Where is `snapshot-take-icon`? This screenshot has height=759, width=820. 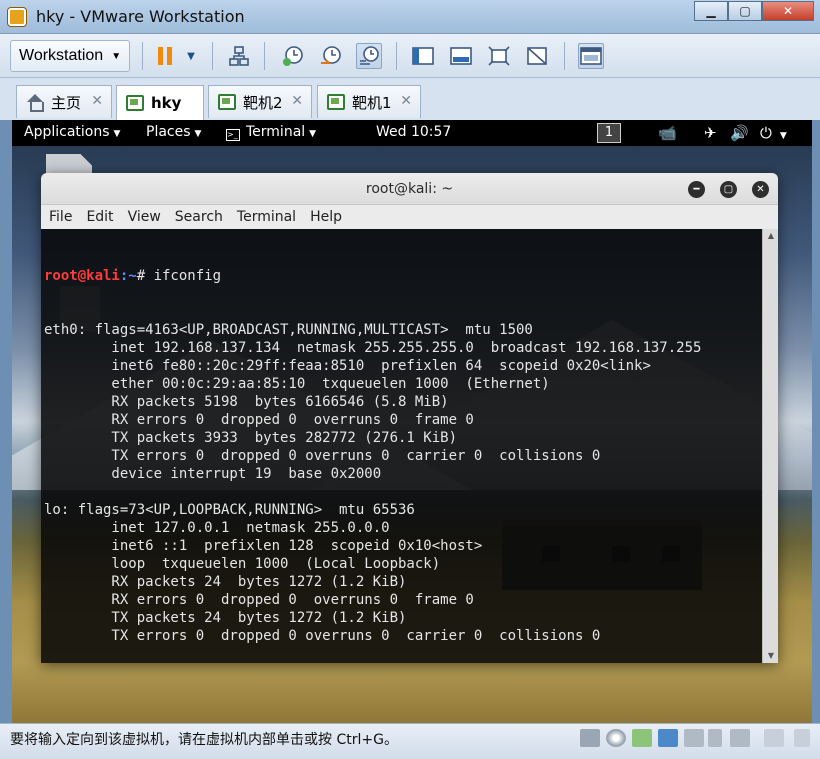
snapshot-take-icon is located at coordinates (293, 56).